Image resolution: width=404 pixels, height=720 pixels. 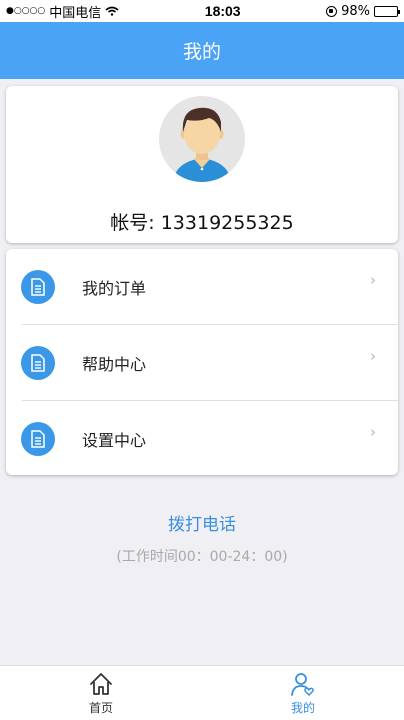 I want to click on tab-label: 首页, so click(x=100, y=707).